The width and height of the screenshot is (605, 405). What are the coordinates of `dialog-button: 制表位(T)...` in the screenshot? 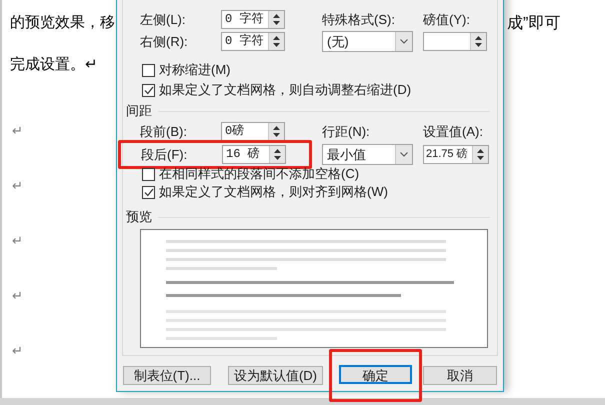 It's located at (167, 375).